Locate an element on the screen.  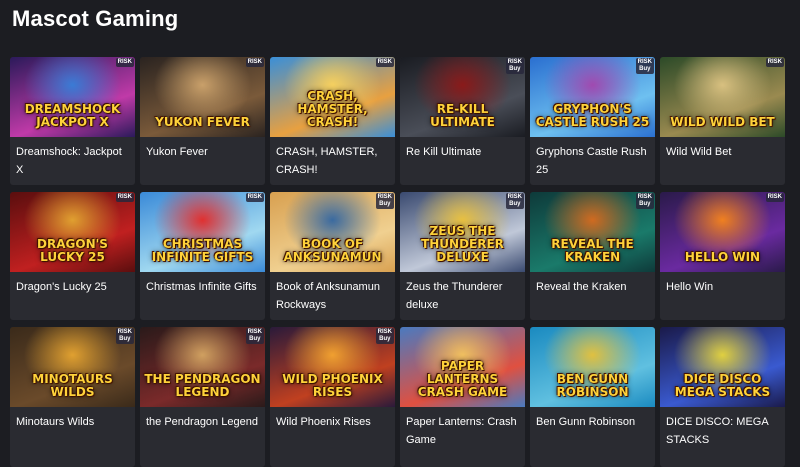
game-thumbnail: Dreamshock Jackpot X RISK is located at coordinates (72, 97).